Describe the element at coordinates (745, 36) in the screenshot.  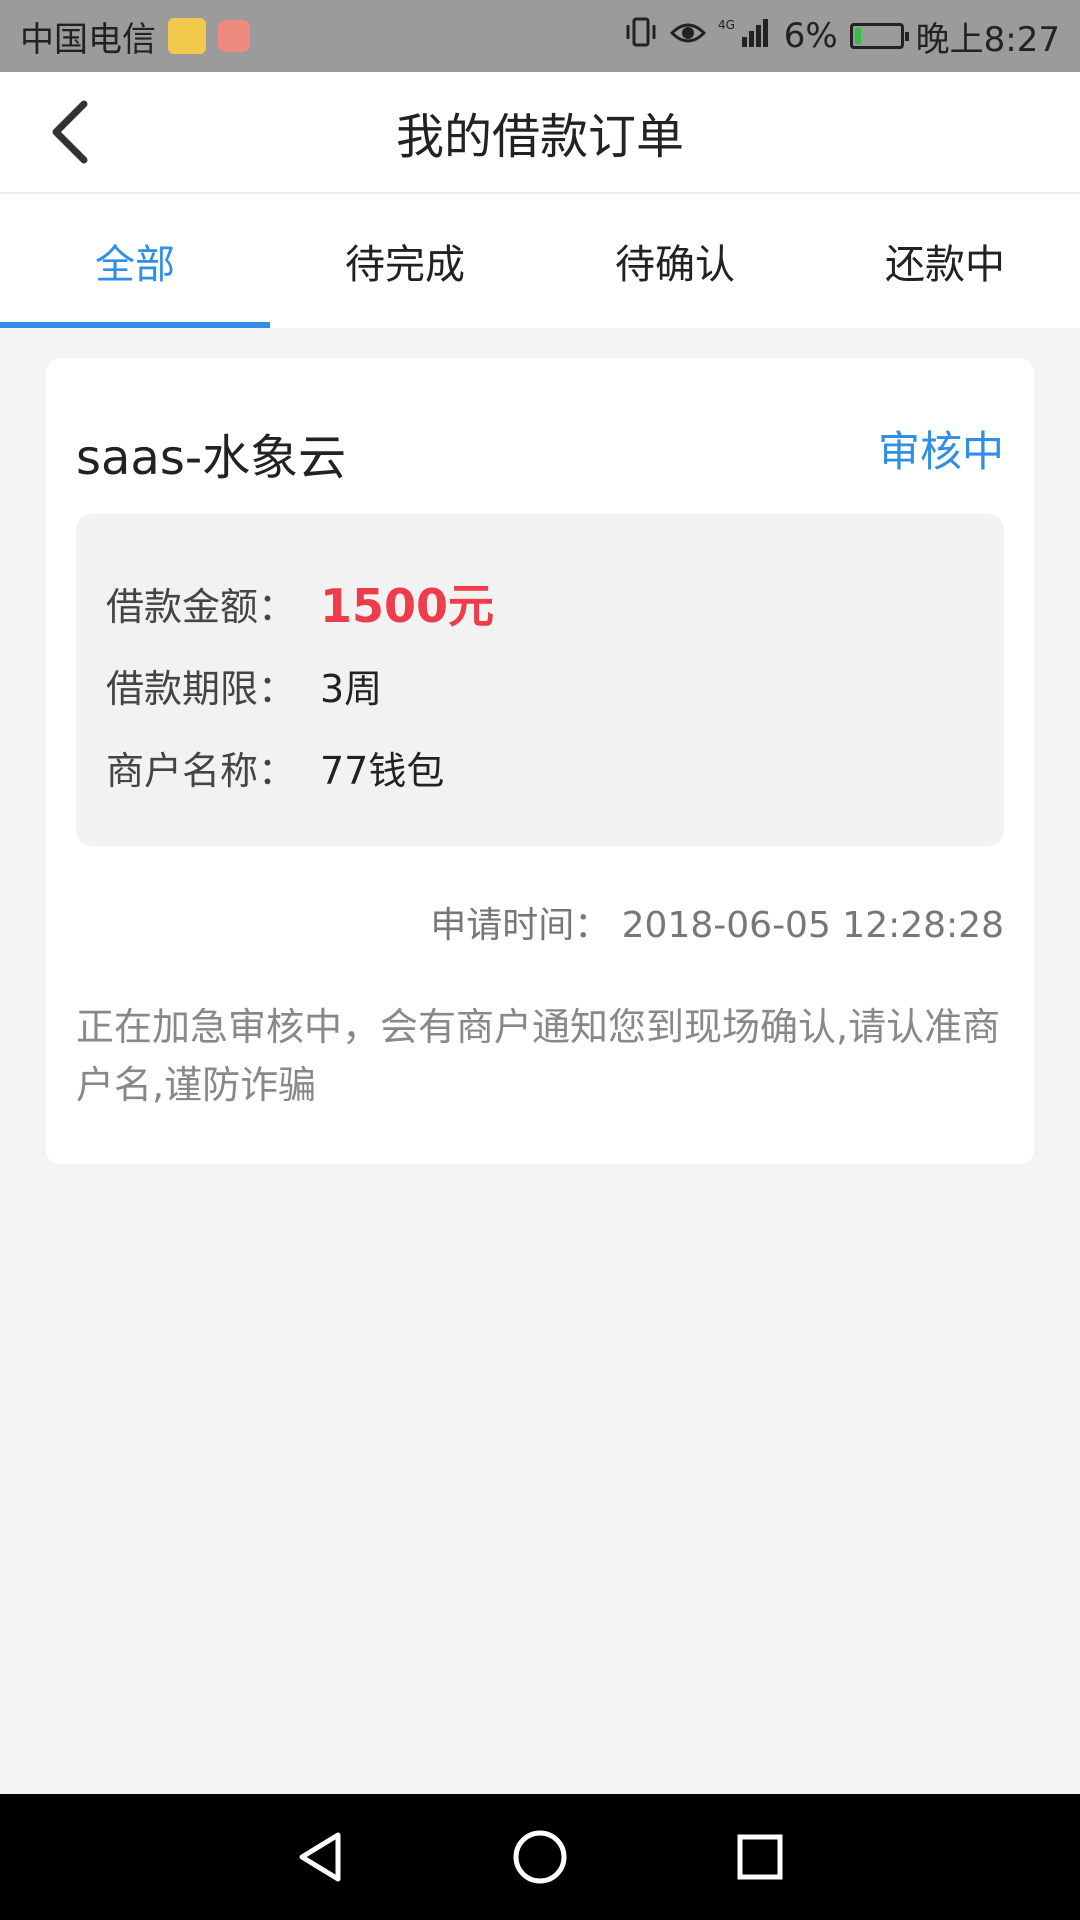
I see `signal-icon: 4G` at that location.